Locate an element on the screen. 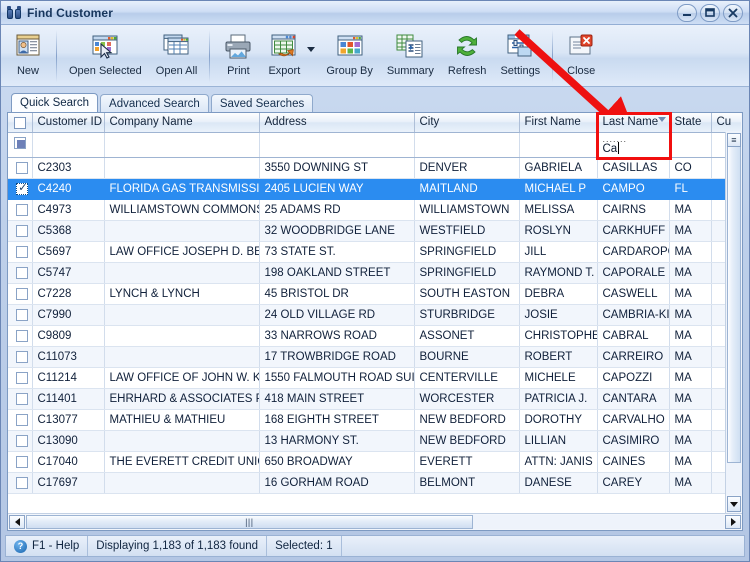 The height and width of the screenshot is (562, 750). table-row: C17697 16 GORHAM ROAD BELMONT DANESE CAREY MA is located at coordinates (366, 483).